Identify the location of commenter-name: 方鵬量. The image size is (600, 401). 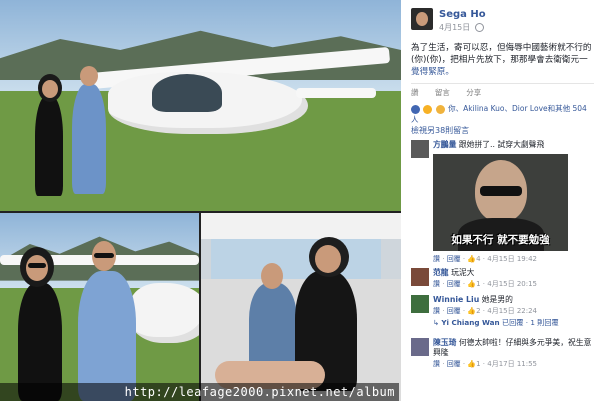
(444, 144).